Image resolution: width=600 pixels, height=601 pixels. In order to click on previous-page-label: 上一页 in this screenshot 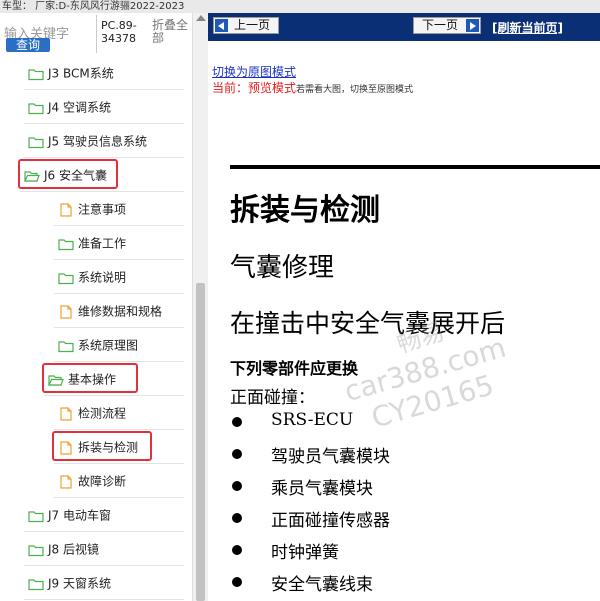, I will do `click(252, 25)`.